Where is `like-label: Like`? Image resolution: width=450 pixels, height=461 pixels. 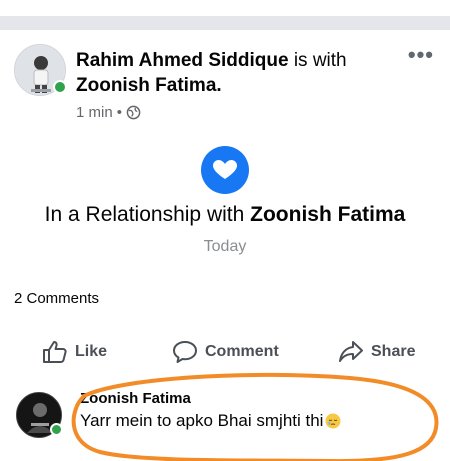 like-label: Like is located at coordinates (91, 351).